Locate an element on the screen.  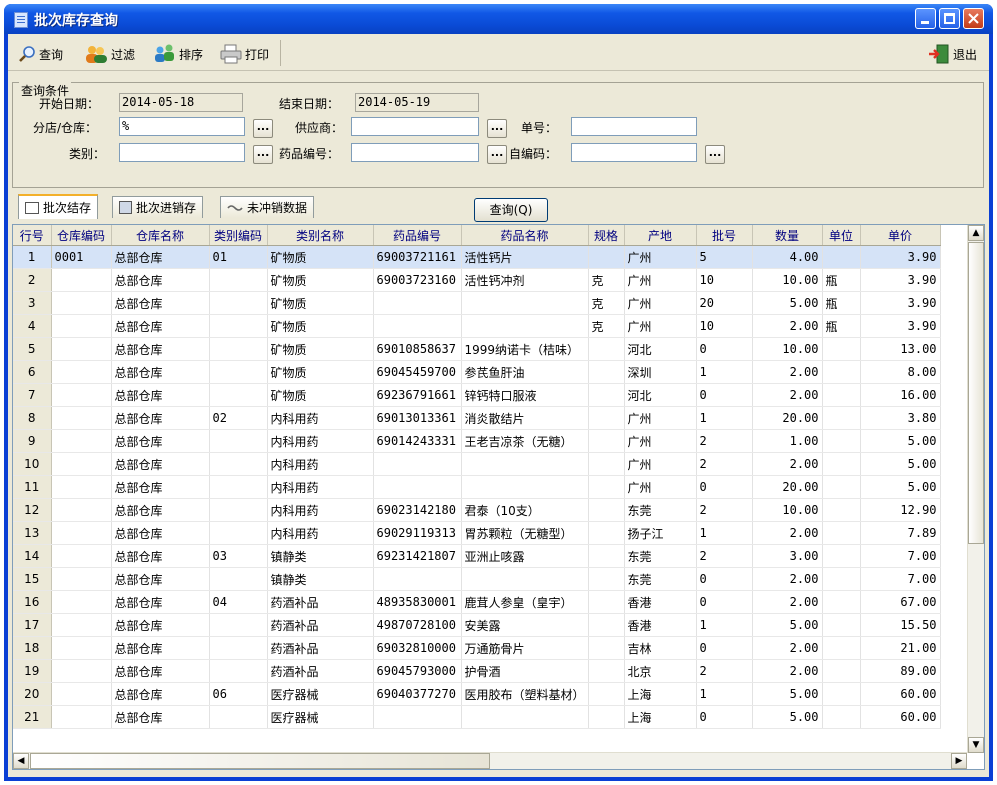
table-row: 19 总部仓库 药酒补品 69045793000 护骨酒 北京 2 2.00 89.00 is located at coordinates (477, 671).